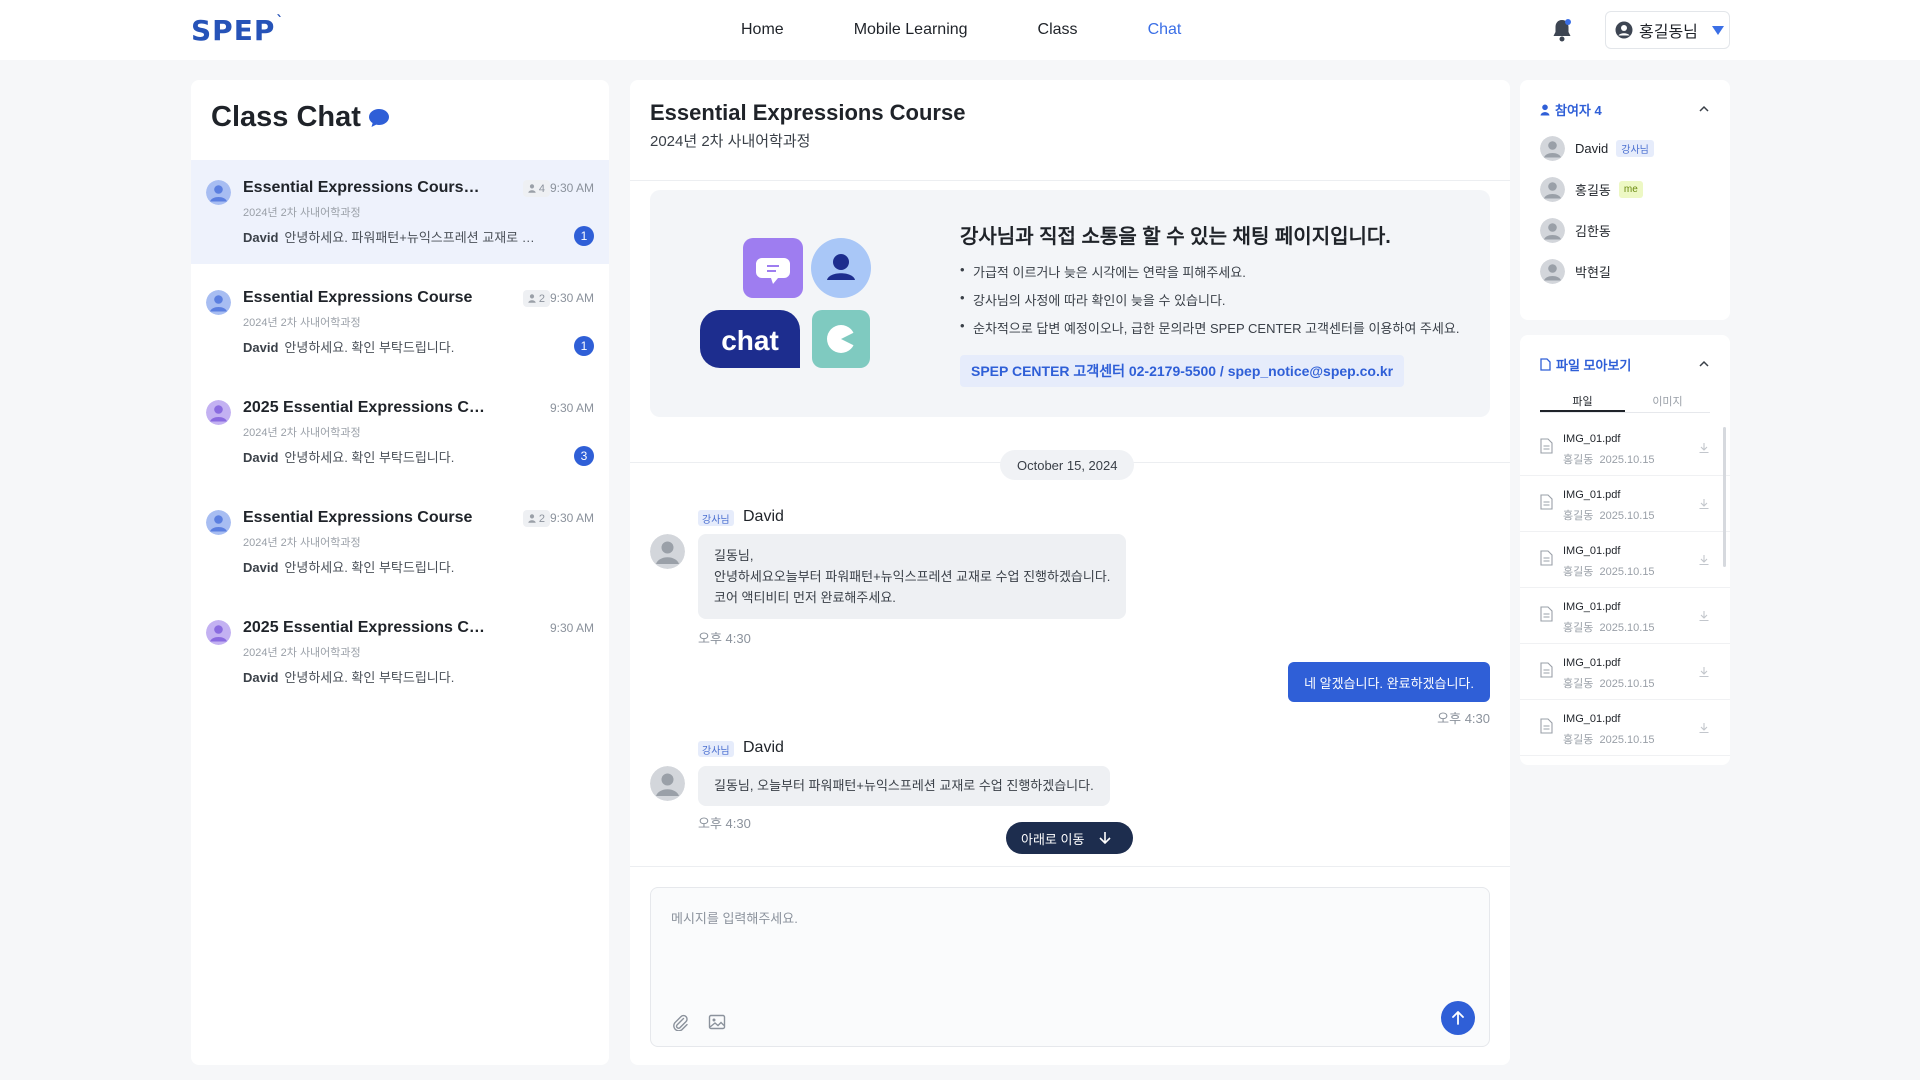 This screenshot has width=1920, height=1080. I want to click on notice-item: 가급적 이르거나 늦은 시각에는 연락을 피해주세요., so click(1209, 271).